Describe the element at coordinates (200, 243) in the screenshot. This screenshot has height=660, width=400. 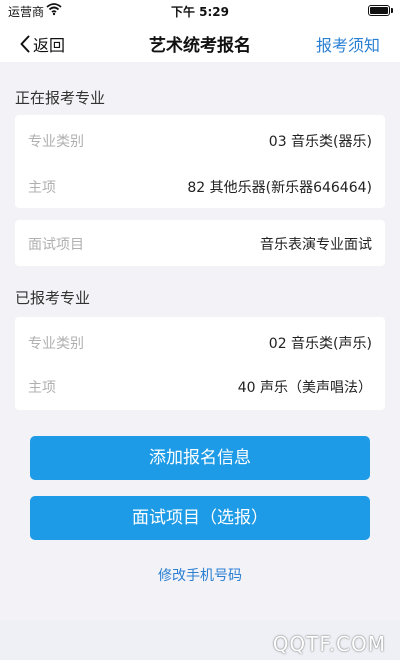
I see `interview-card: 面试项目 音乐表演专业面试` at that location.